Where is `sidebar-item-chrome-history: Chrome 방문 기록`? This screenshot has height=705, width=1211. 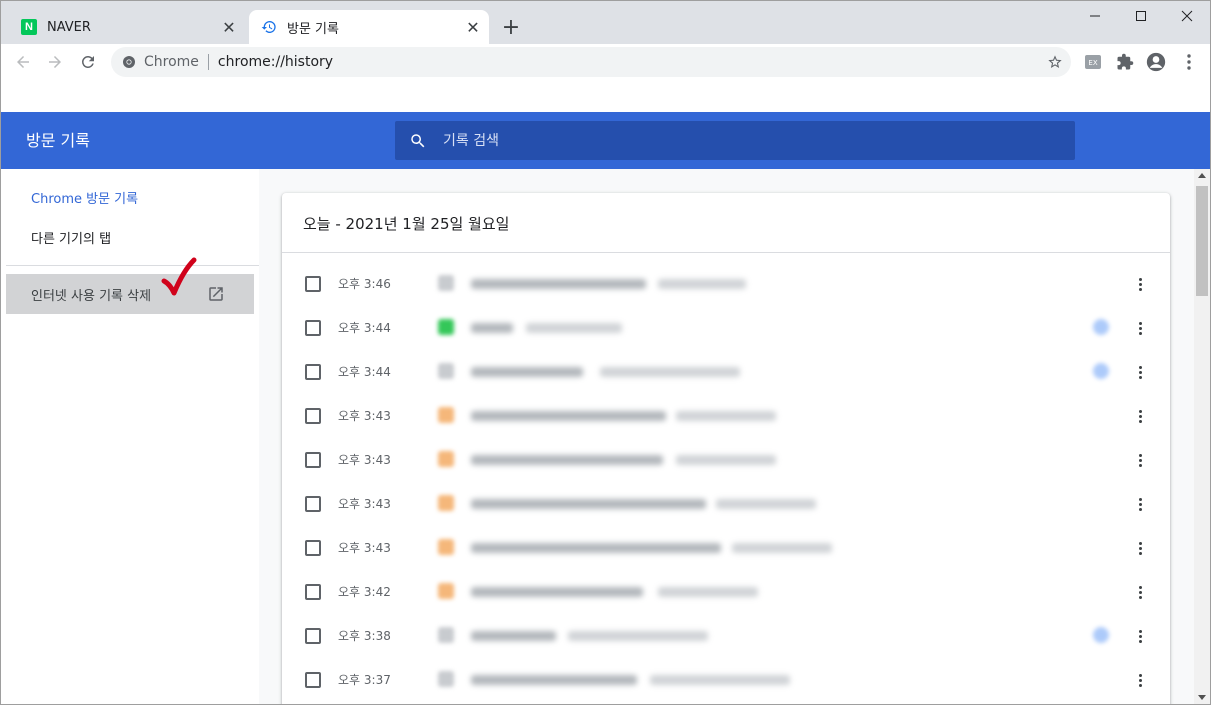 sidebar-item-chrome-history: Chrome 방문 기록 is located at coordinates (84, 197).